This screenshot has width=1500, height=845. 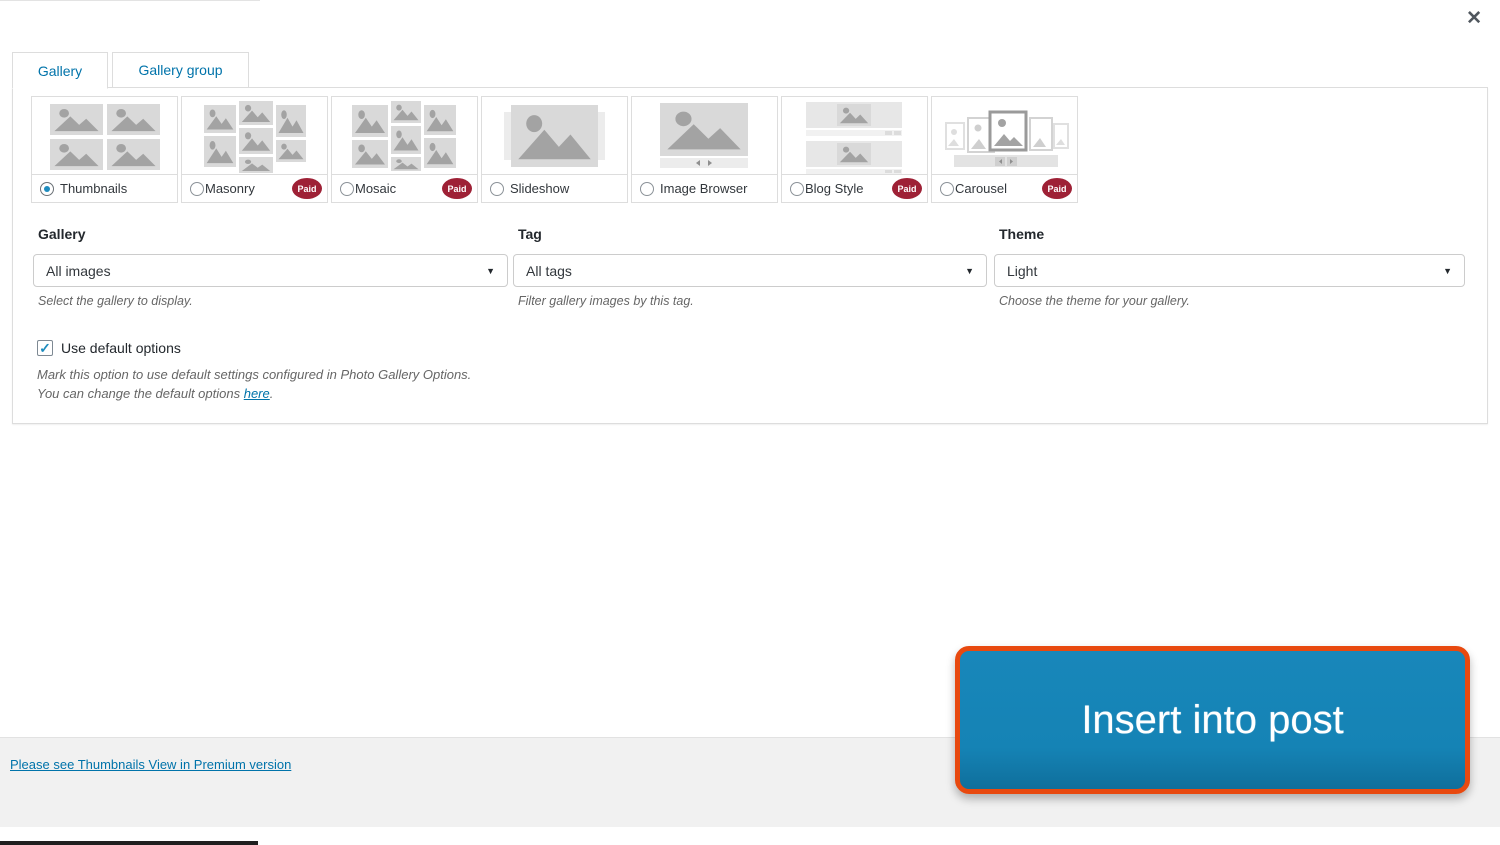 I want to click on use-default-options-checkbox: ✓, so click(x=45, y=348).